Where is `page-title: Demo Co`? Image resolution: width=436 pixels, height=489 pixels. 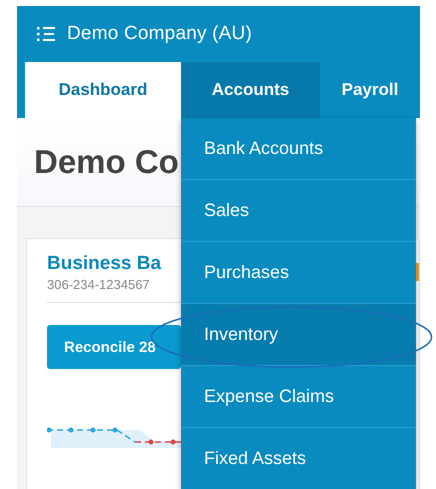 page-title: Demo Co is located at coordinates (106, 162).